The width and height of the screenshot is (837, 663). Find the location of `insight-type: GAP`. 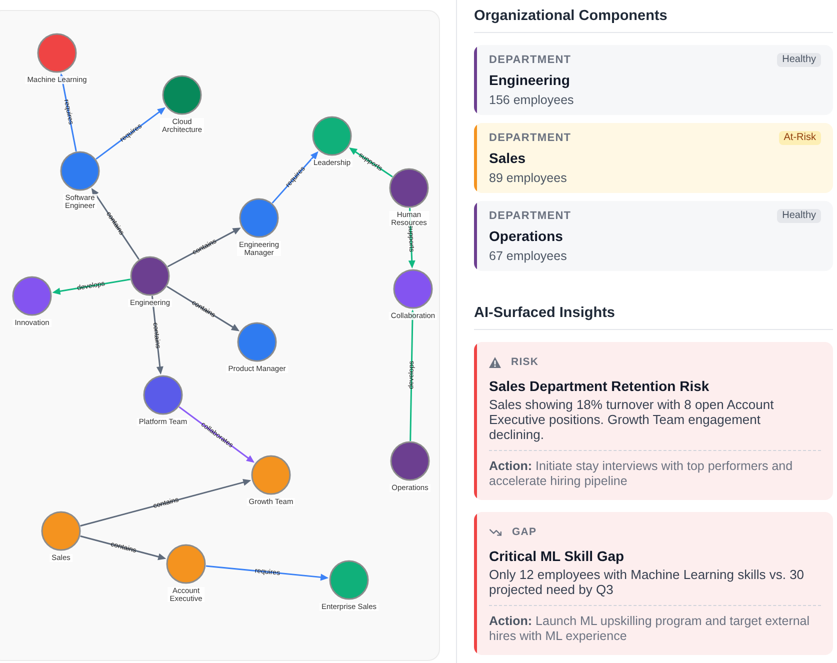

insight-type: GAP is located at coordinates (524, 532).